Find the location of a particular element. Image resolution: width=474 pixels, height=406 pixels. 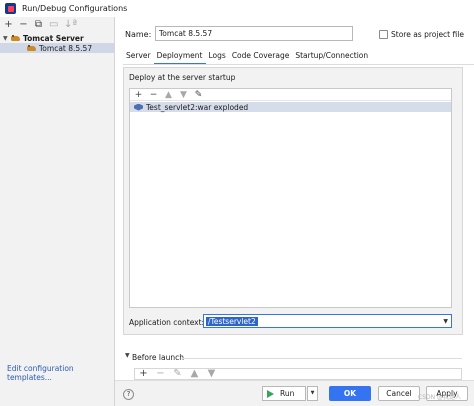

task-up-button: ▲ is located at coordinates (194, 374).